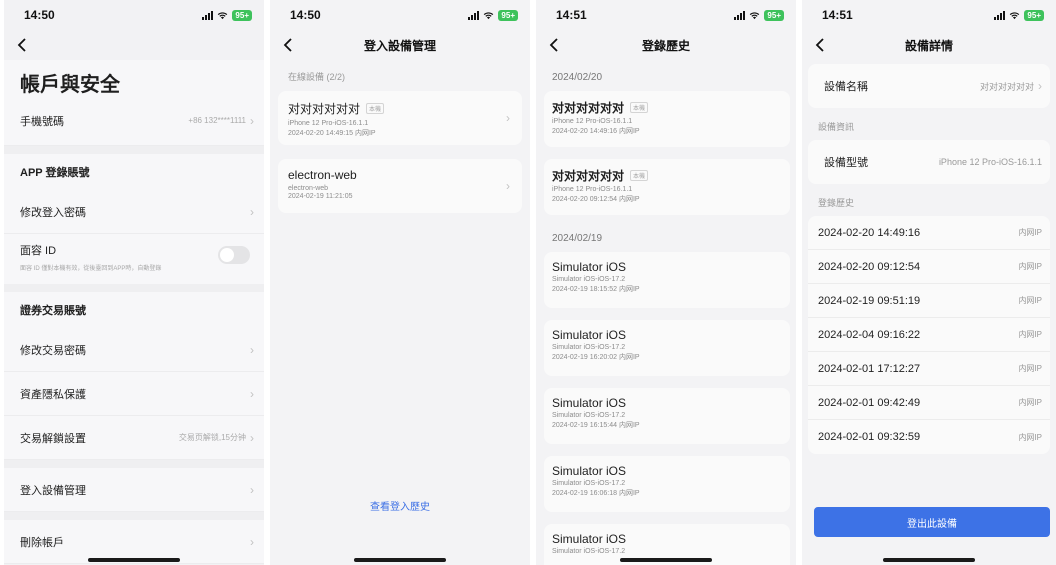 The width and height of the screenshot is (1056, 565). What do you see at coordinates (577, 77) in the screenshot?
I see `date-group-header: 2024/02/20` at bounding box center [577, 77].